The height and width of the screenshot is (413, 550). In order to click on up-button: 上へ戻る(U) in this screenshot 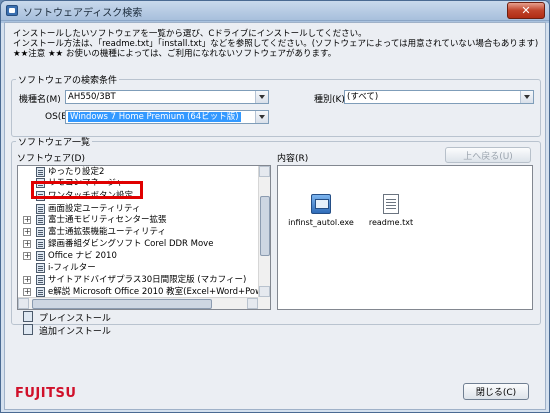, I will do `click(488, 155)`.